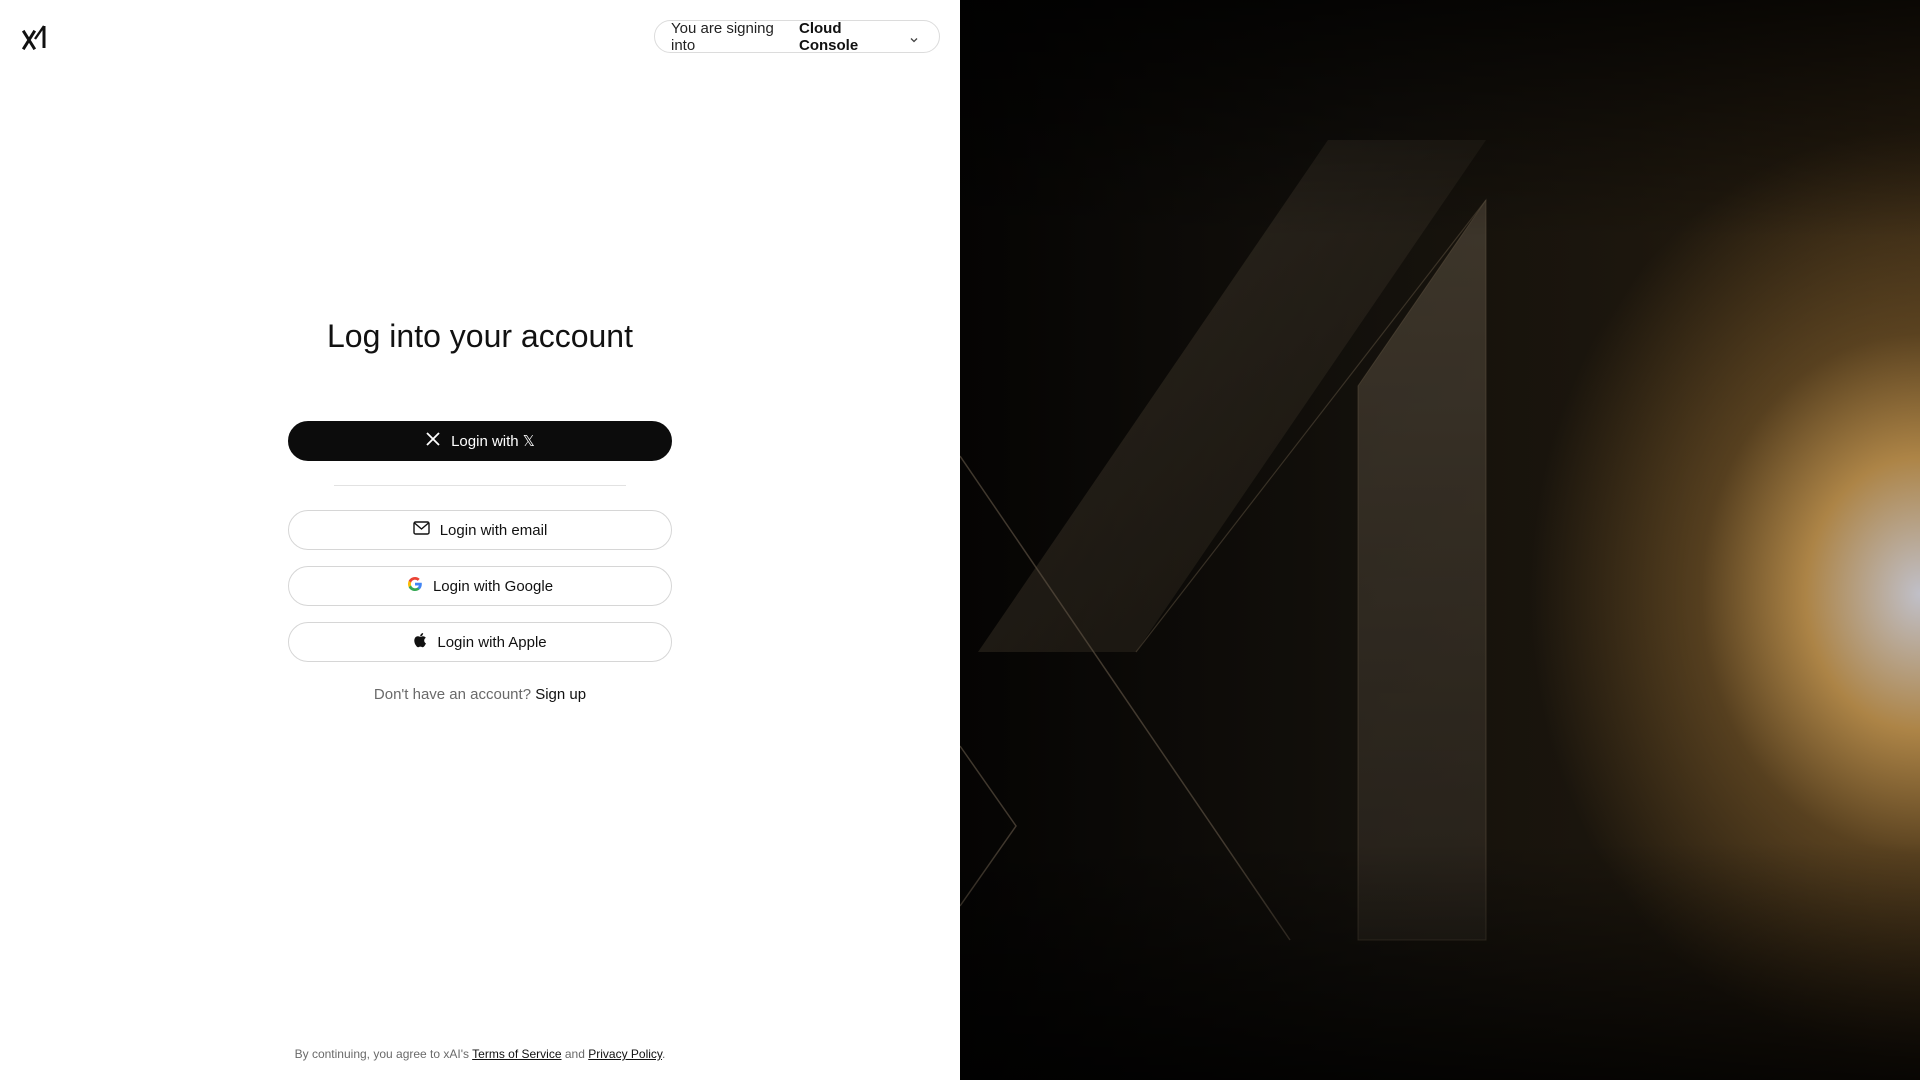 This screenshot has width=1920, height=1080. I want to click on signup-prompt-row: Don't have an account? Sign up, so click(480, 694).